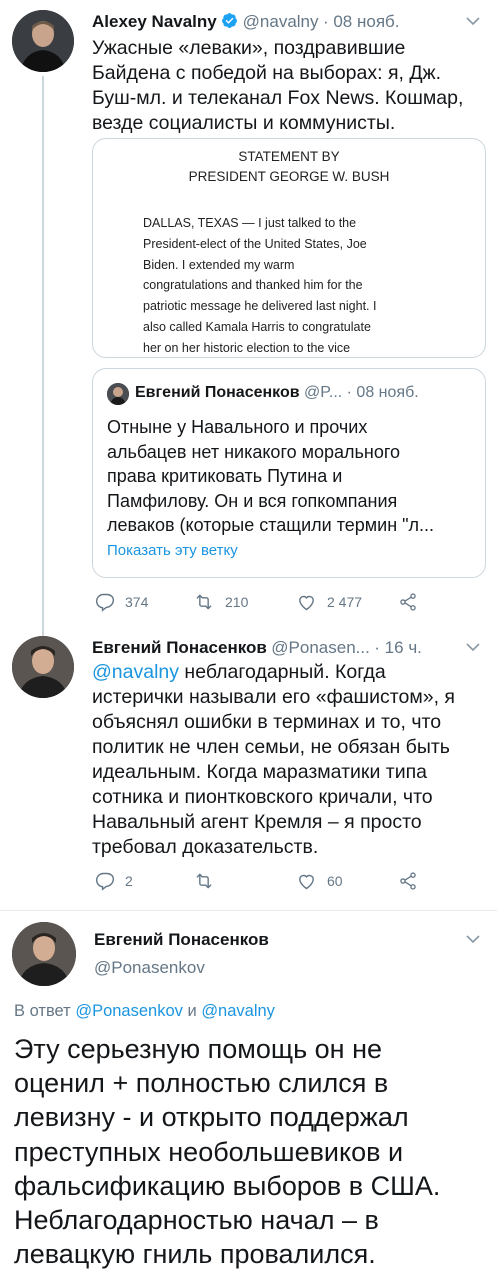 The height and width of the screenshot is (1280, 497). What do you see at coordinates (121, 602) in the screenshot?
I see `reply-button: 374` at bounding box center [121, 602].